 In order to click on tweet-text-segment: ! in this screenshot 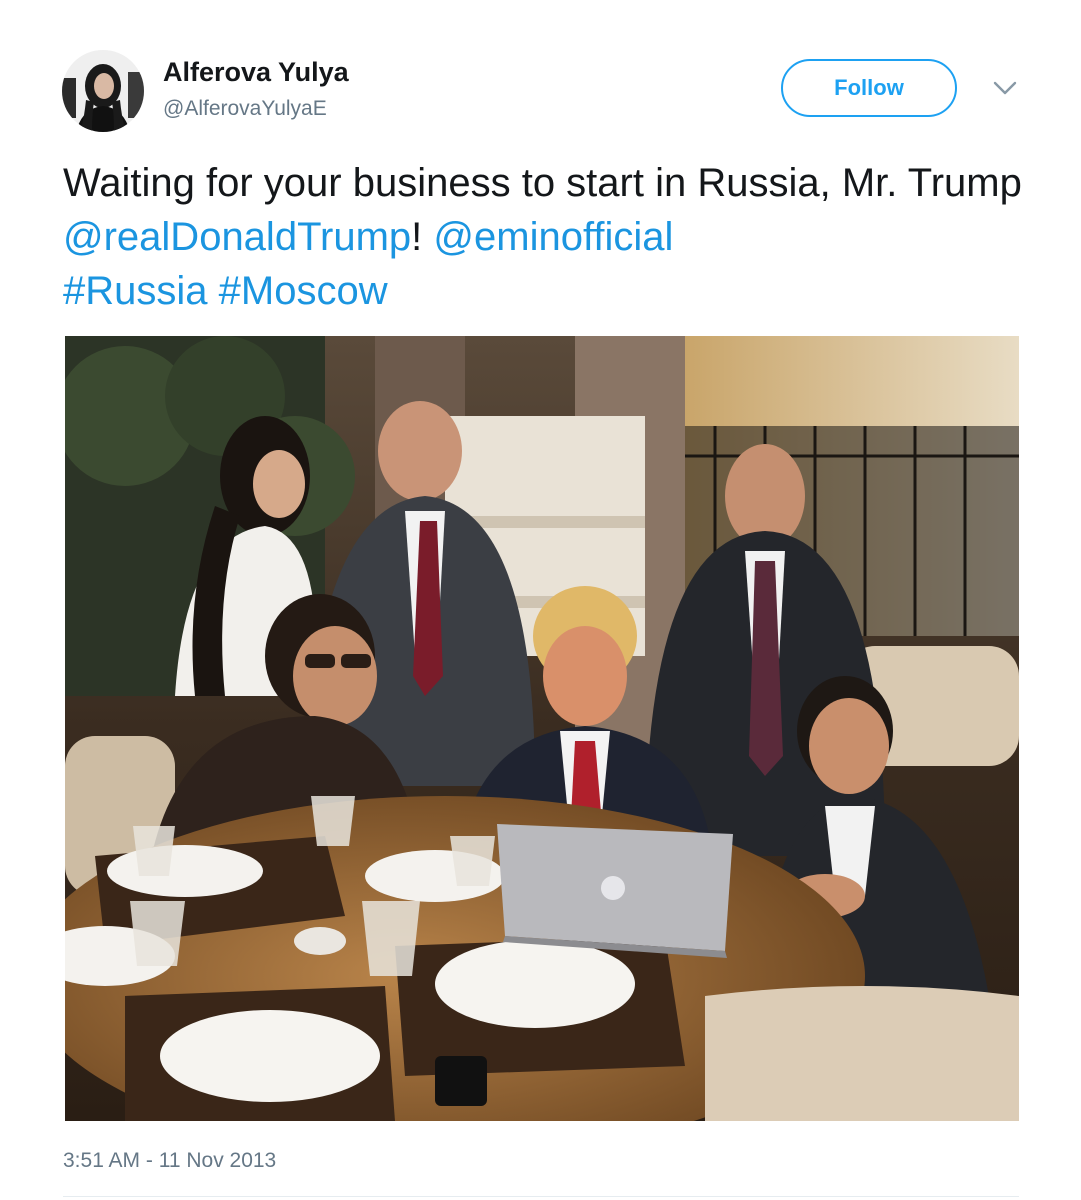, I will do `click(422, 237)`.